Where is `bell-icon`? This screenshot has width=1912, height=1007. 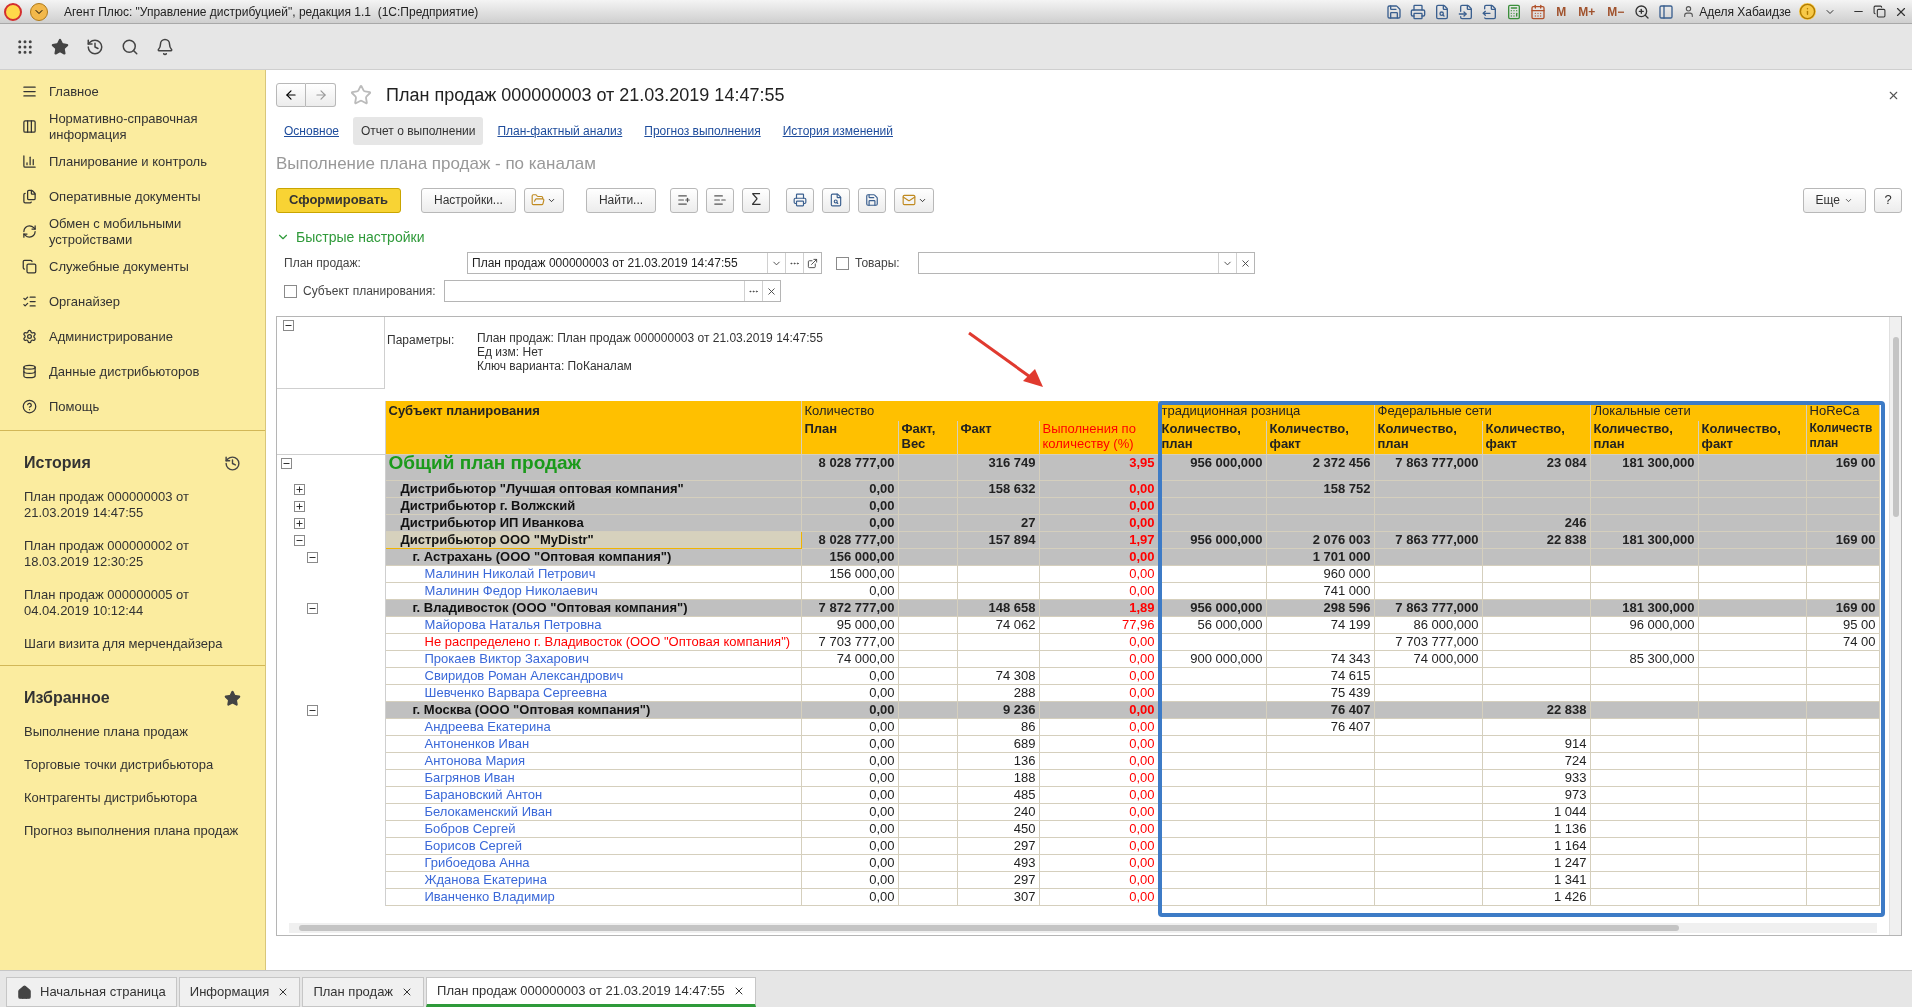
bell-icon is located at coordinates (165, 46).